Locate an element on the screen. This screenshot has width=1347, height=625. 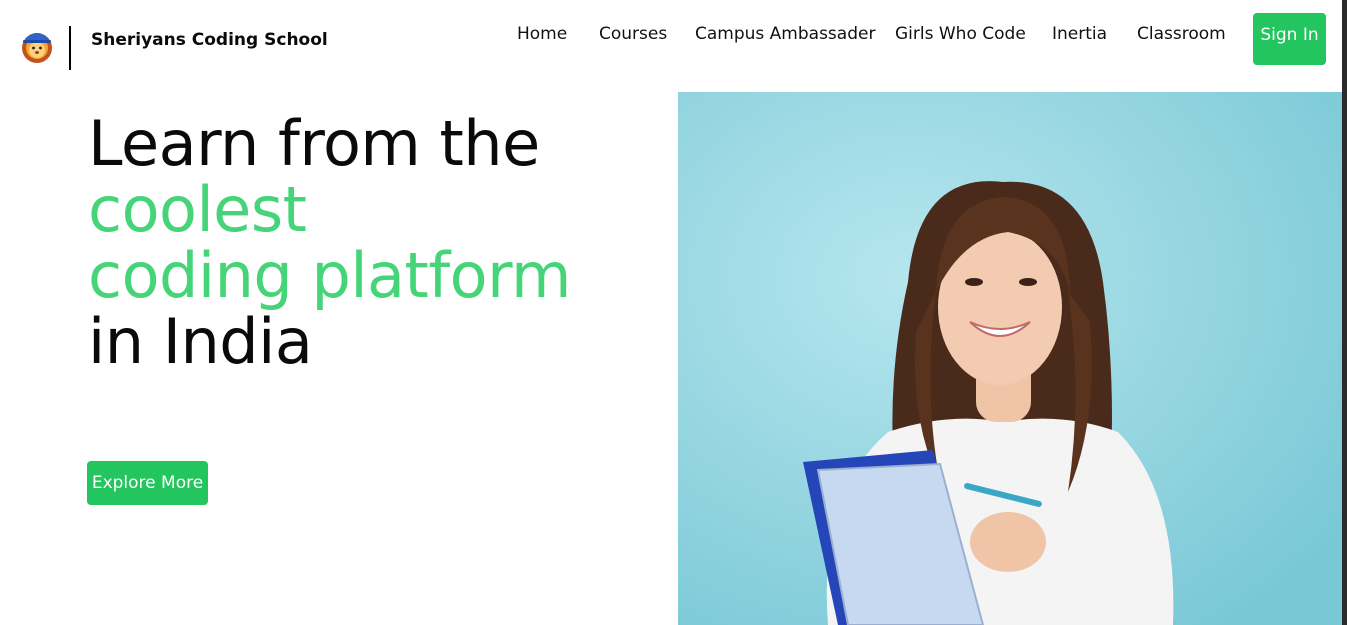
nav-campus-ambassader: Campus Ambassader is located at coordinates (785, 35).